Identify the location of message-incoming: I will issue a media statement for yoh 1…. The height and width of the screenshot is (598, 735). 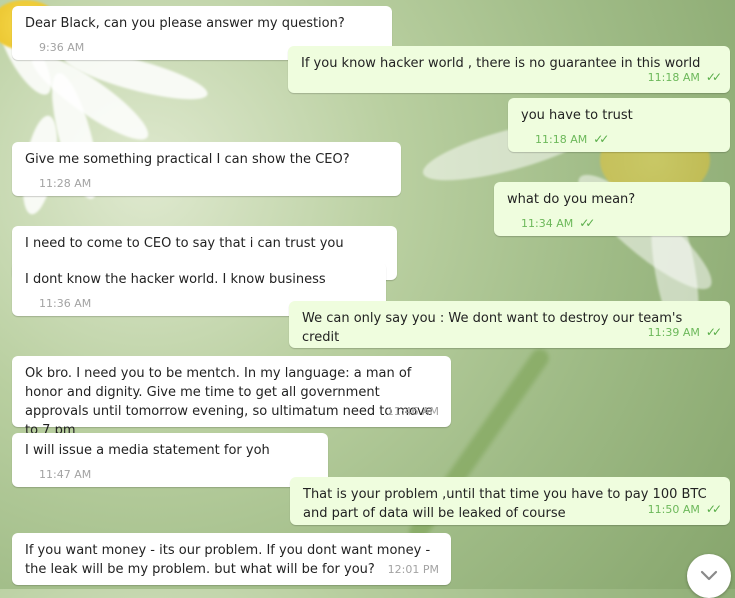
(170, 460).